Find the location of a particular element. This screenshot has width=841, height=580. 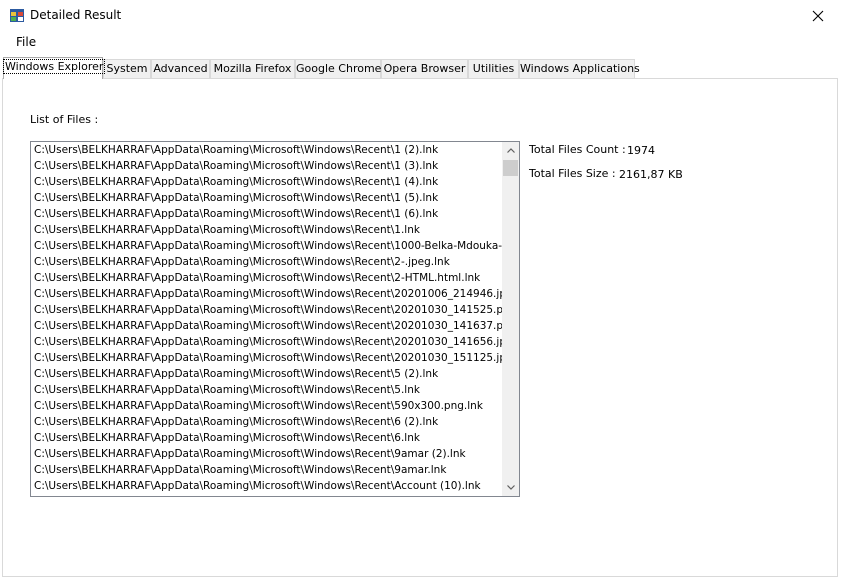

tab-advanced: Advanced is located at coordinates (180, 68).